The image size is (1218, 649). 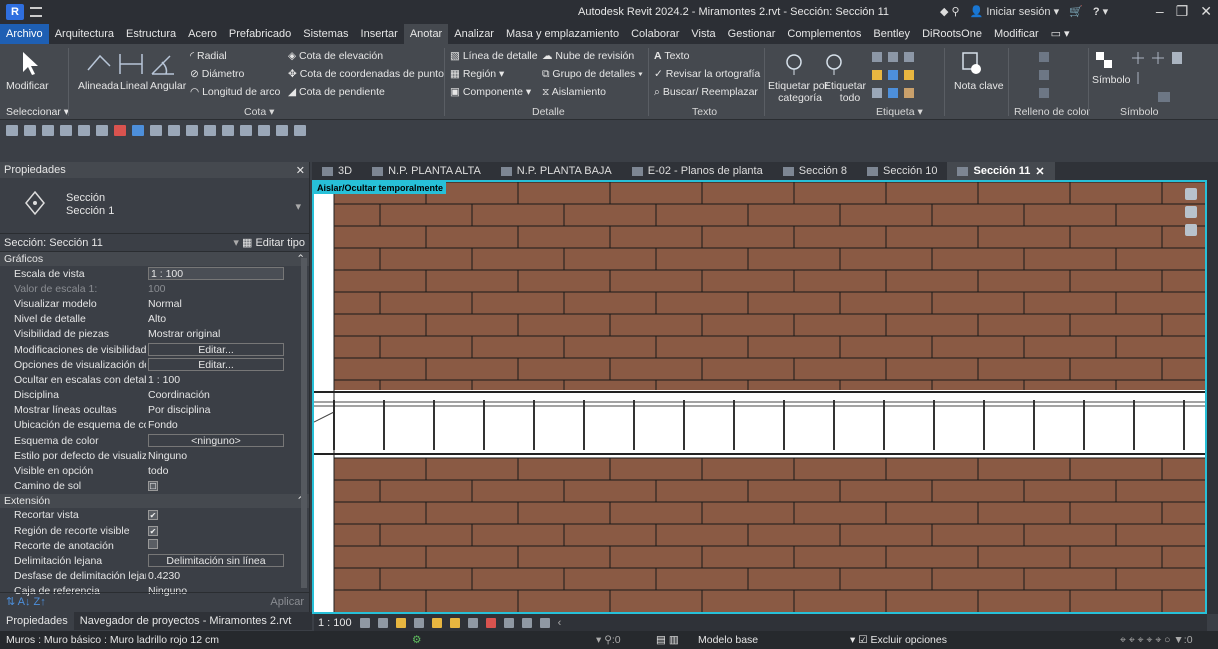 What do you see at coordinates (379, 34) in the screenshot?
I see `ribbon-tab-insertar: Insertar` at bounding box center [379, 34].